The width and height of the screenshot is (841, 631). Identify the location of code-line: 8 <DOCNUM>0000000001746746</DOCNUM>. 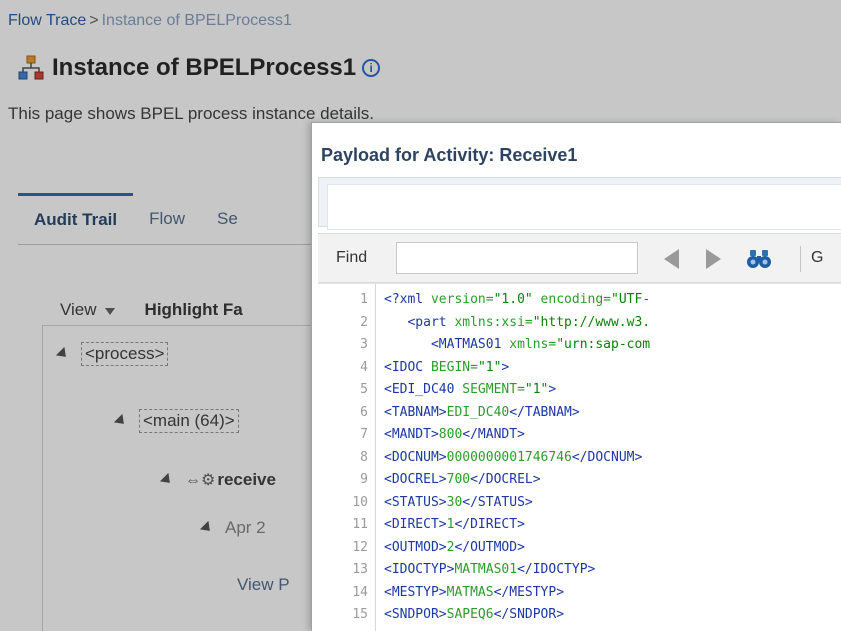
(480, 458).